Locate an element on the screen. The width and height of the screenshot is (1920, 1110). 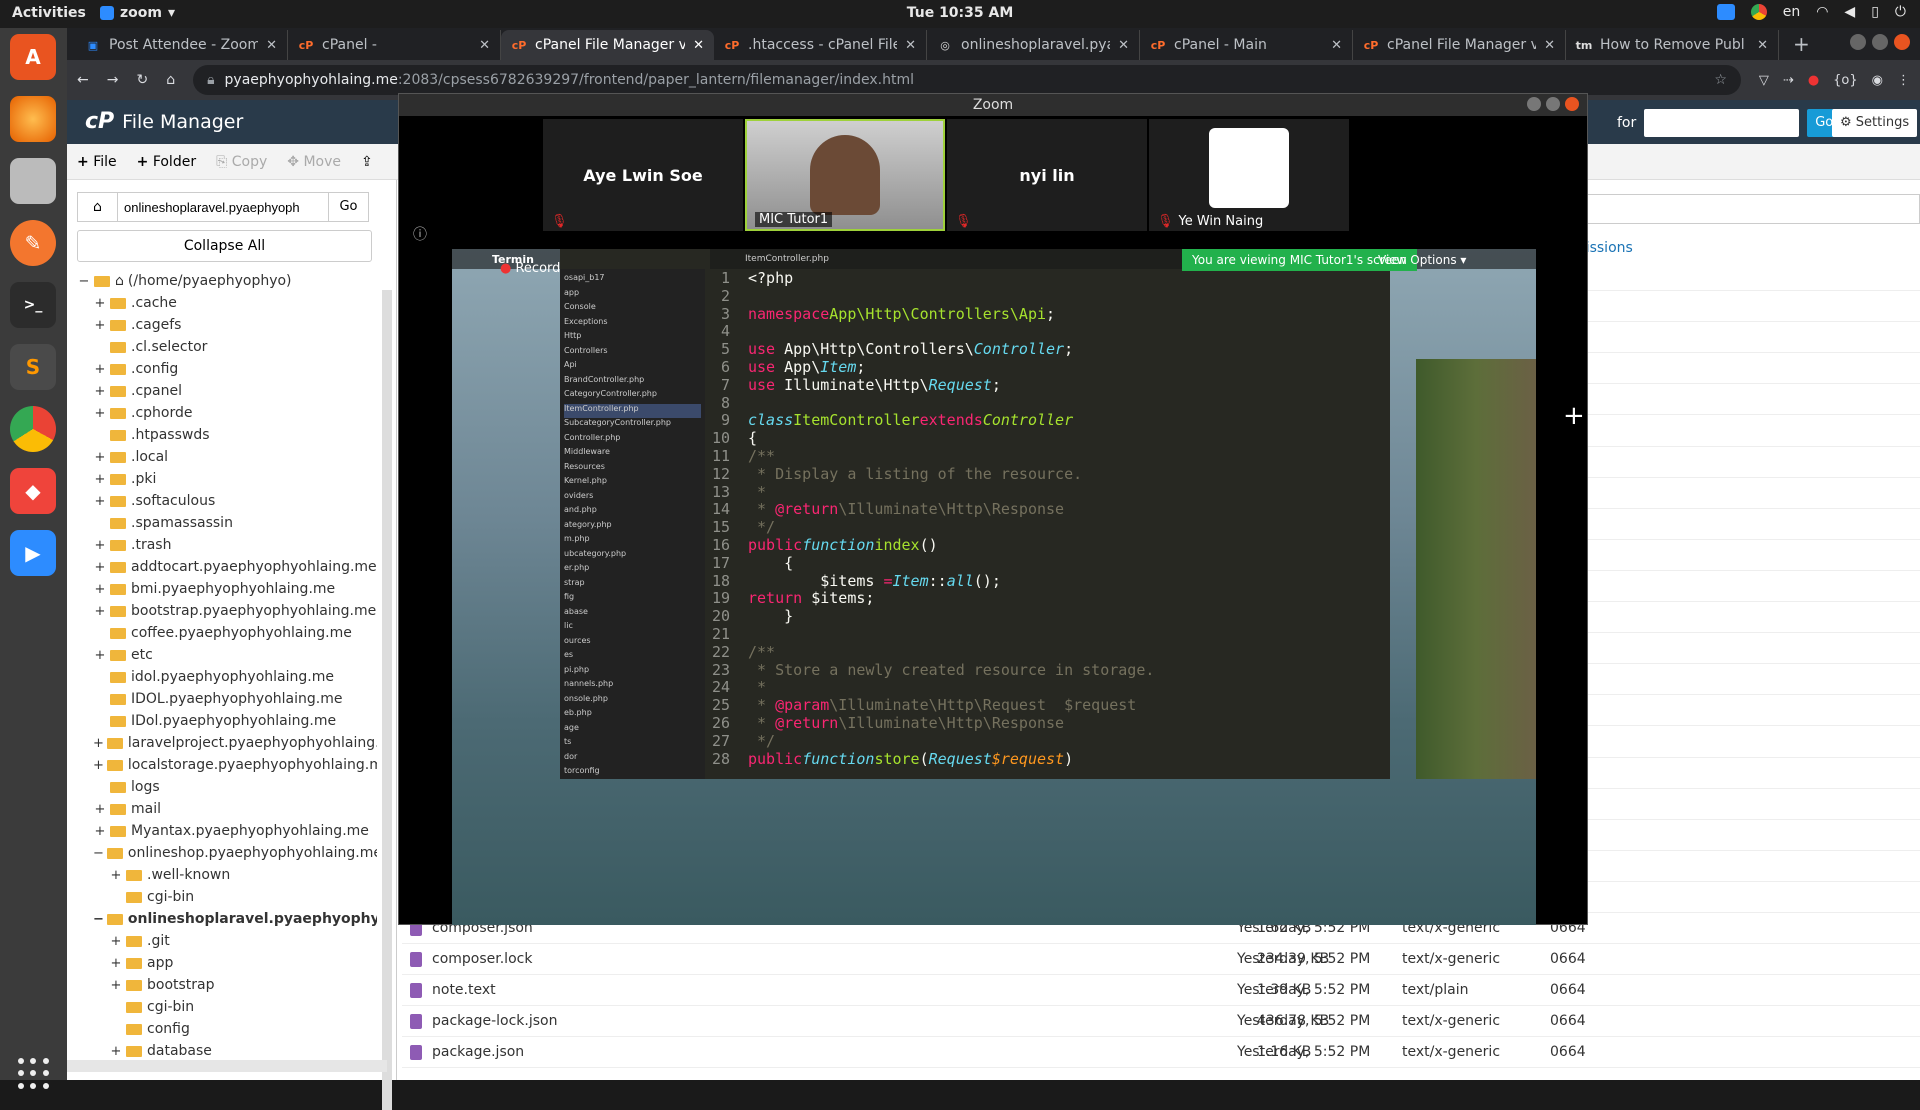
terminal-icon: >_ is located at coordinates (33, 305).